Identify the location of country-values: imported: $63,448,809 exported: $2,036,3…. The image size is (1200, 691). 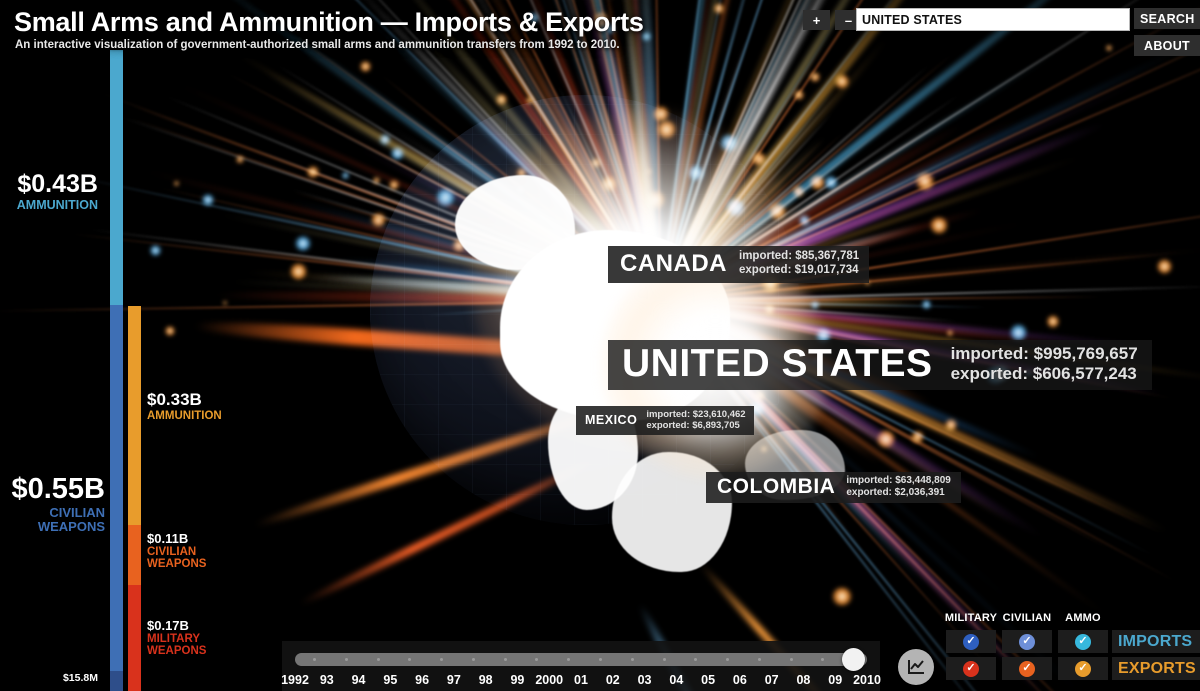
(898, 487).